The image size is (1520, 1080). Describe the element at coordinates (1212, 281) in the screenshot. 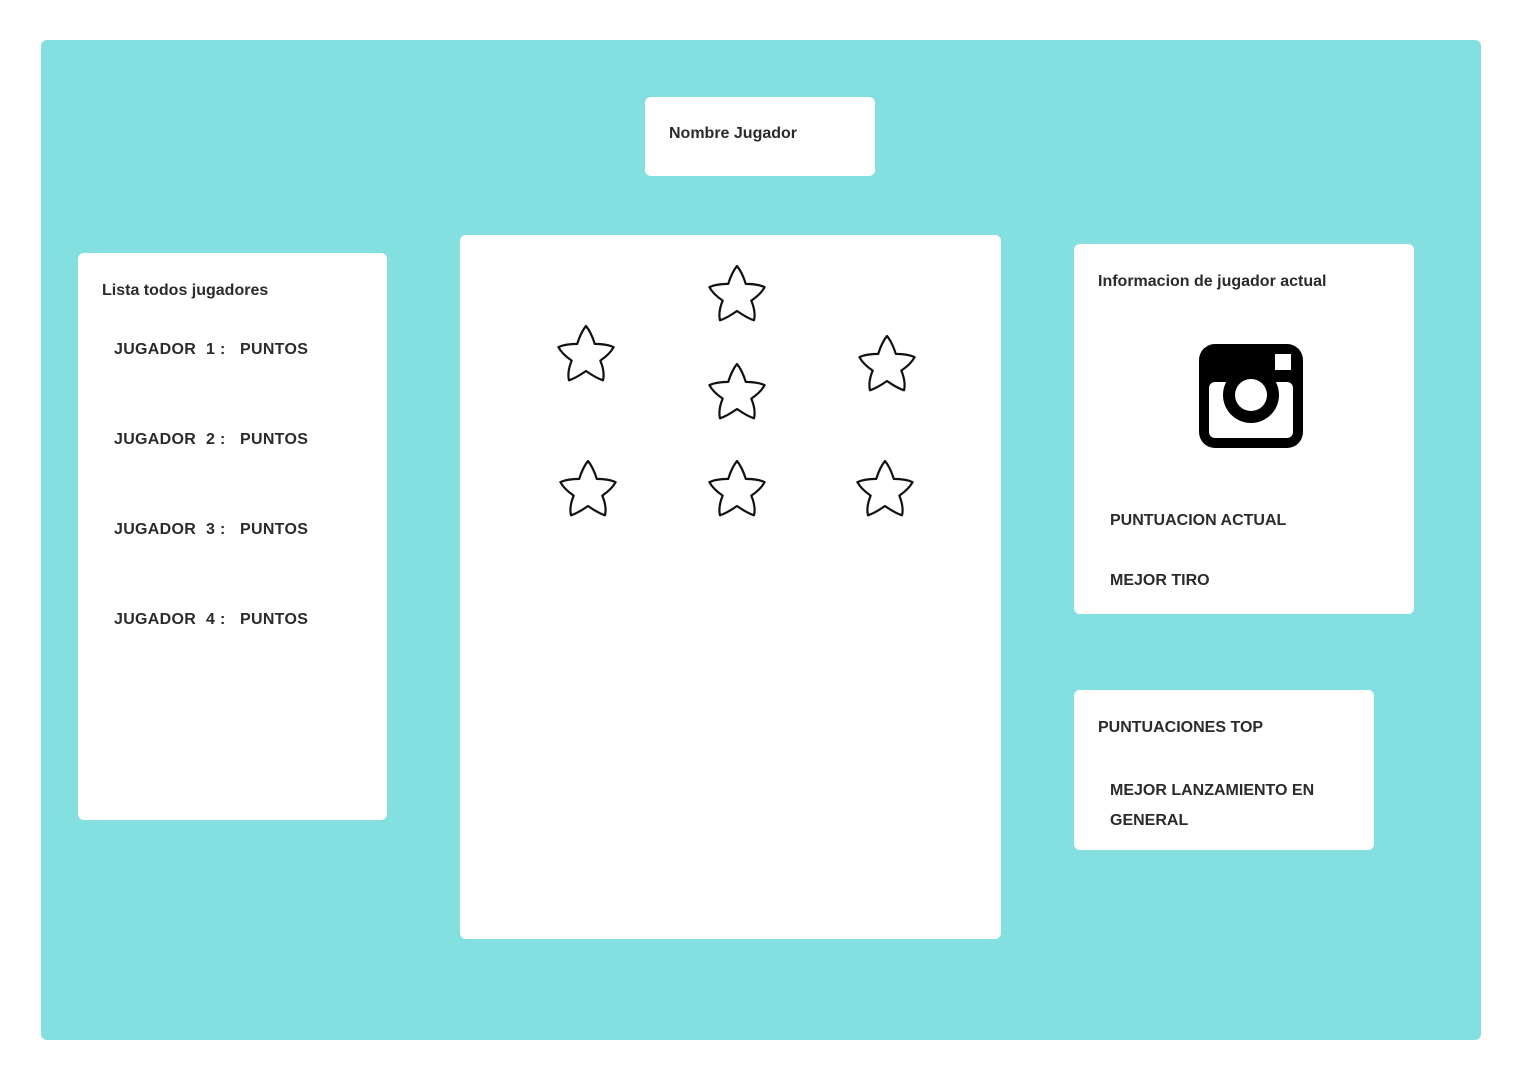

I see `current-player-title: Informacion de jugador actual` at that location.